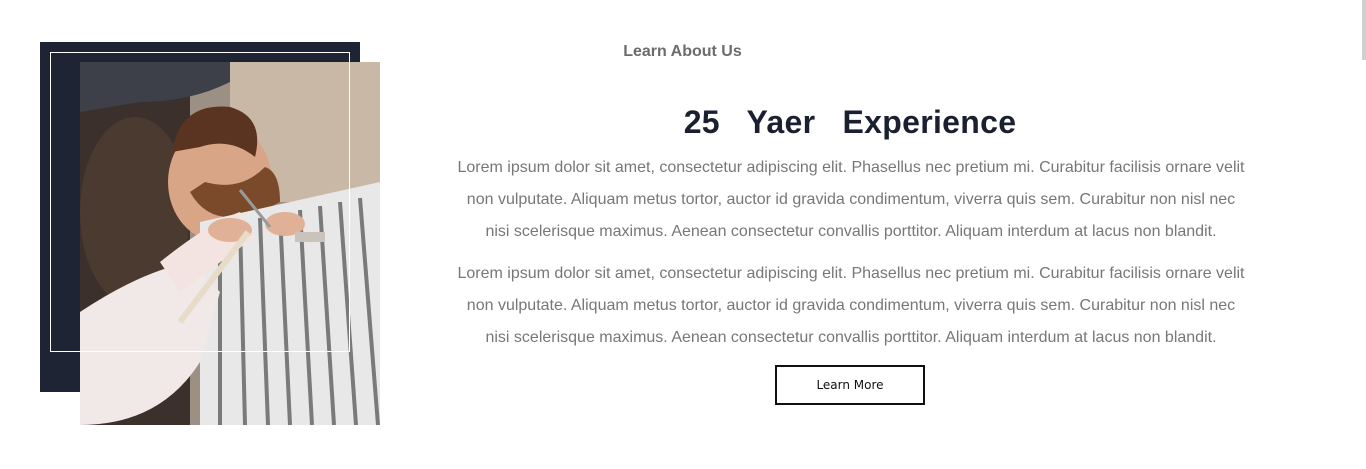 This screenshot has width=1366, height=469. What do you see at coordinates (850, 122) in the screenshot?
I see `section-heading: 25 Yaer Experience` at bounding box center [850, 122].